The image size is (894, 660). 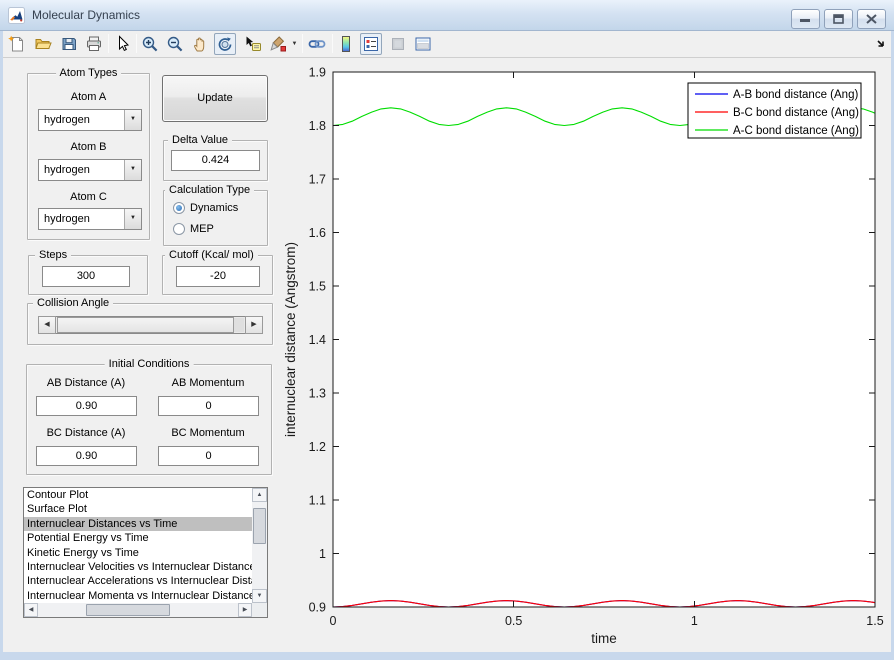 I want to click on save-figure-icon, so click(x=69, y=44).